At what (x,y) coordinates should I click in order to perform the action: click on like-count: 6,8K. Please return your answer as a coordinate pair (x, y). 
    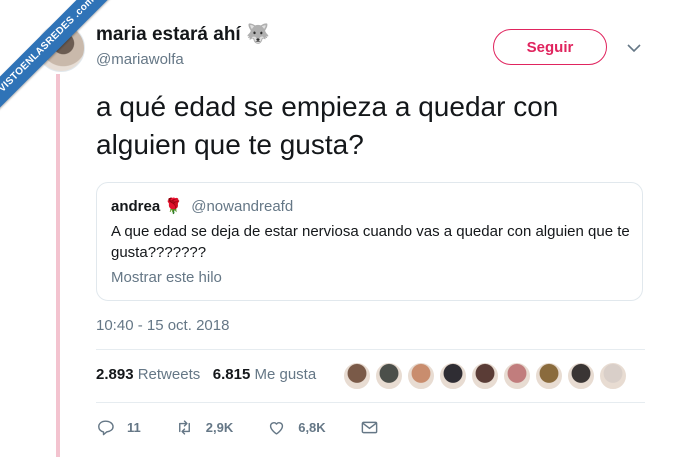
    Looking at the image, I should click on (312, 427).